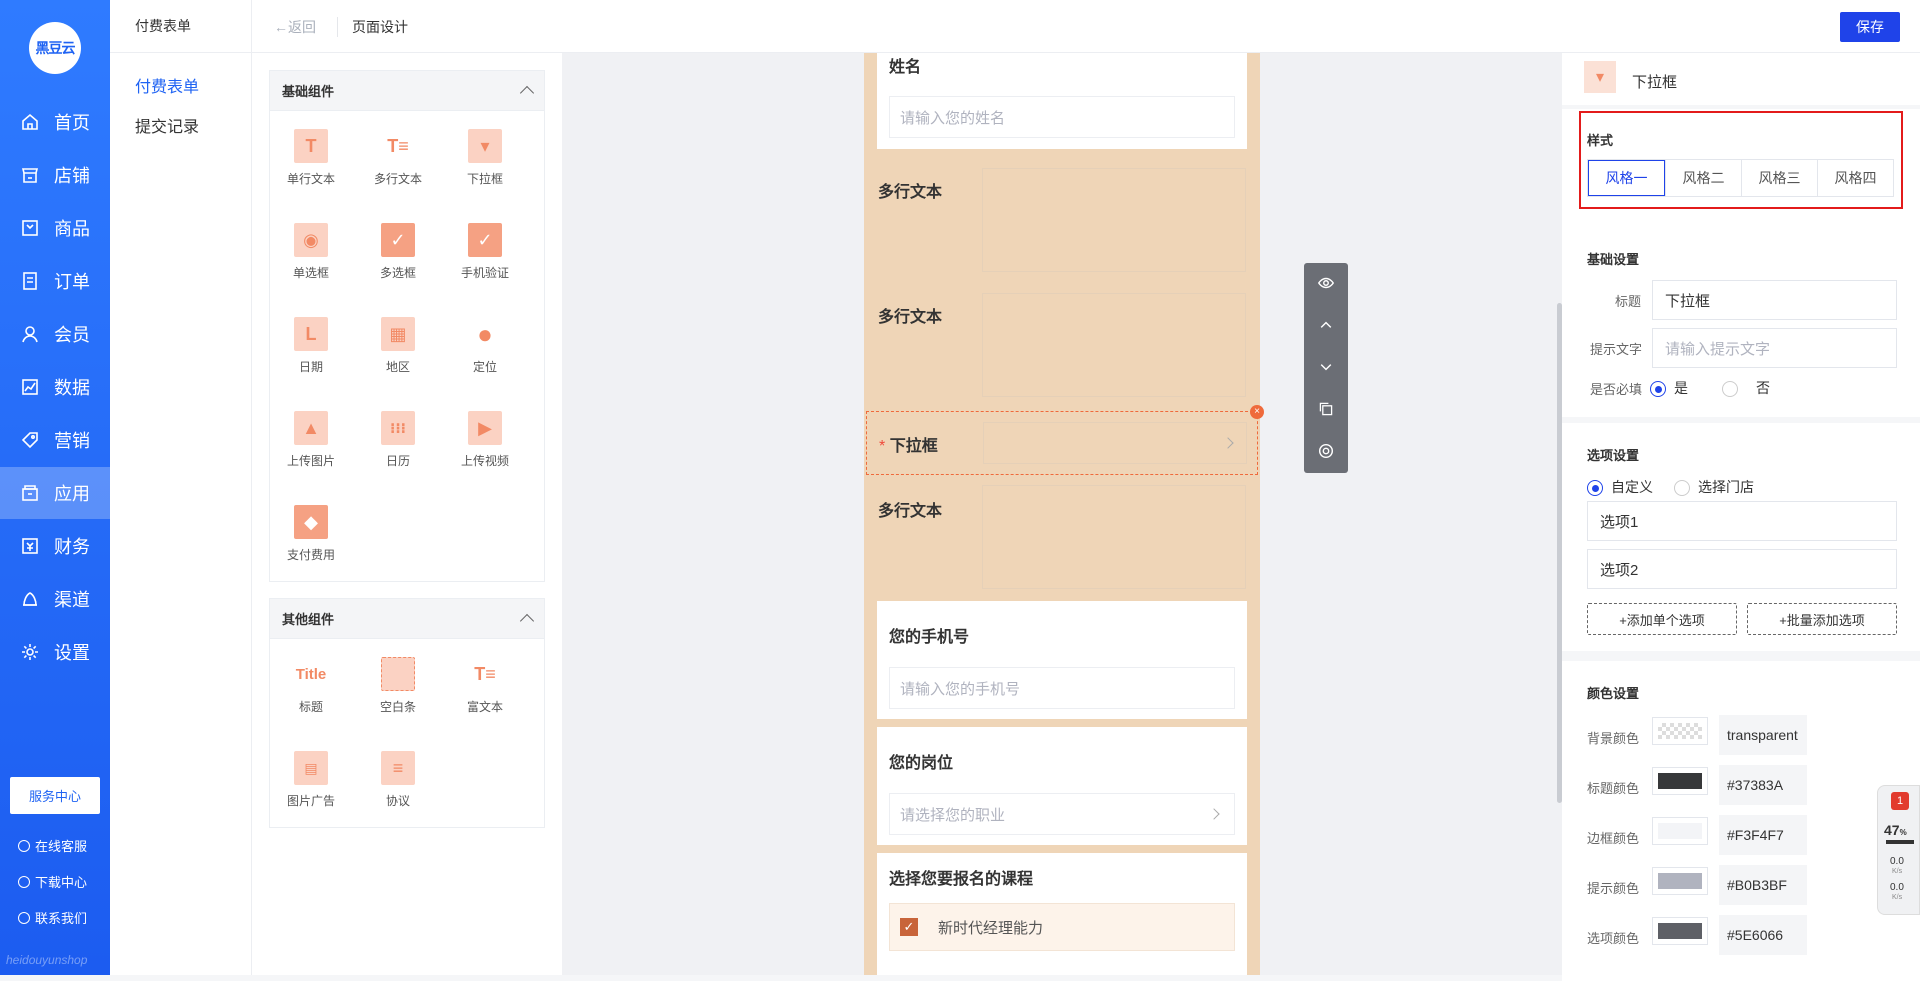  Describe the element at coordinates (167, 85) in the screenshot. I see `sub-item-paid-form: 付费表单` at that location.